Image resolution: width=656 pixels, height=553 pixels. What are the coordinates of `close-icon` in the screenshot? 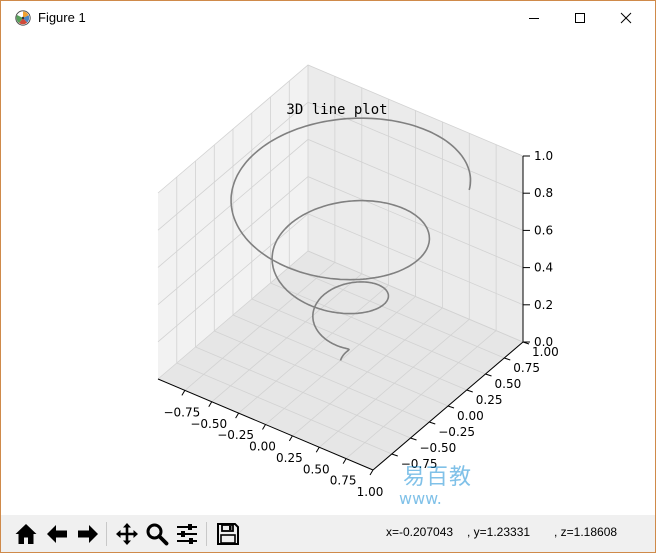 It's located at (626, 18).